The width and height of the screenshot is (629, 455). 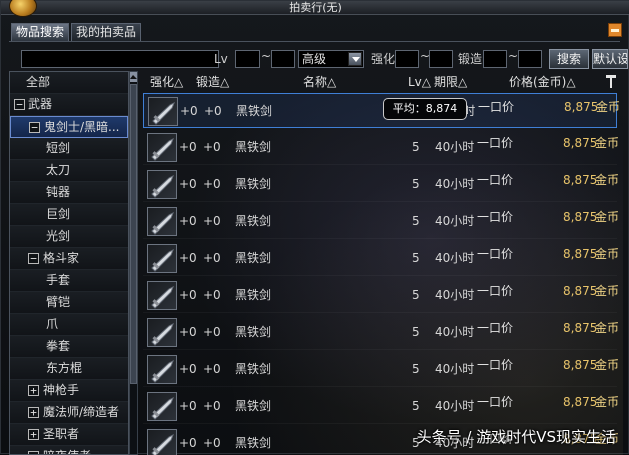 I want to click on tree-item-weapon: − 武器, so click(x=69, y=105).